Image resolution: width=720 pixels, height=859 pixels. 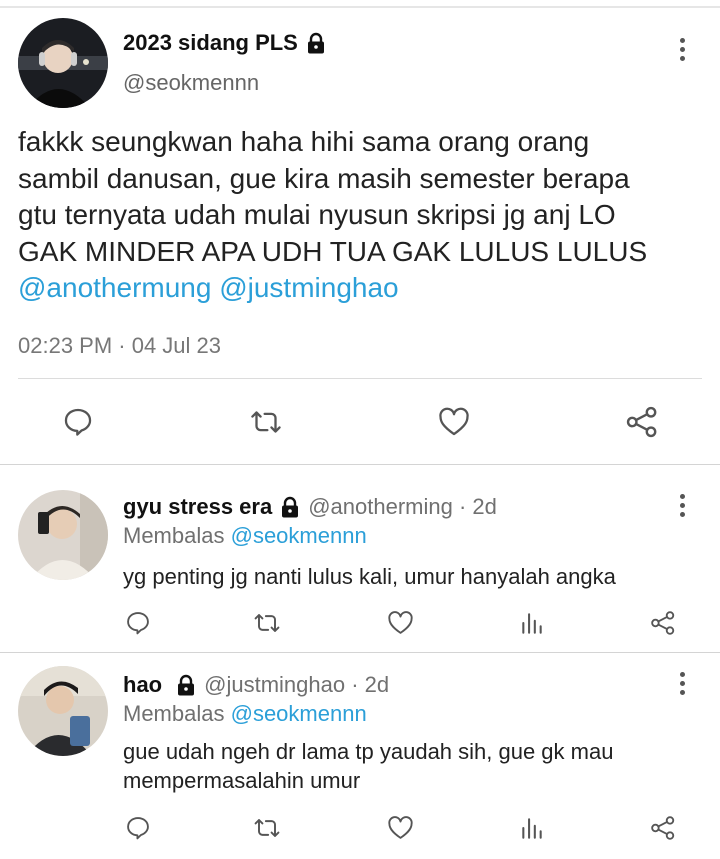 I want to click on handle: @seokmennn, so click(x=191, y=83).